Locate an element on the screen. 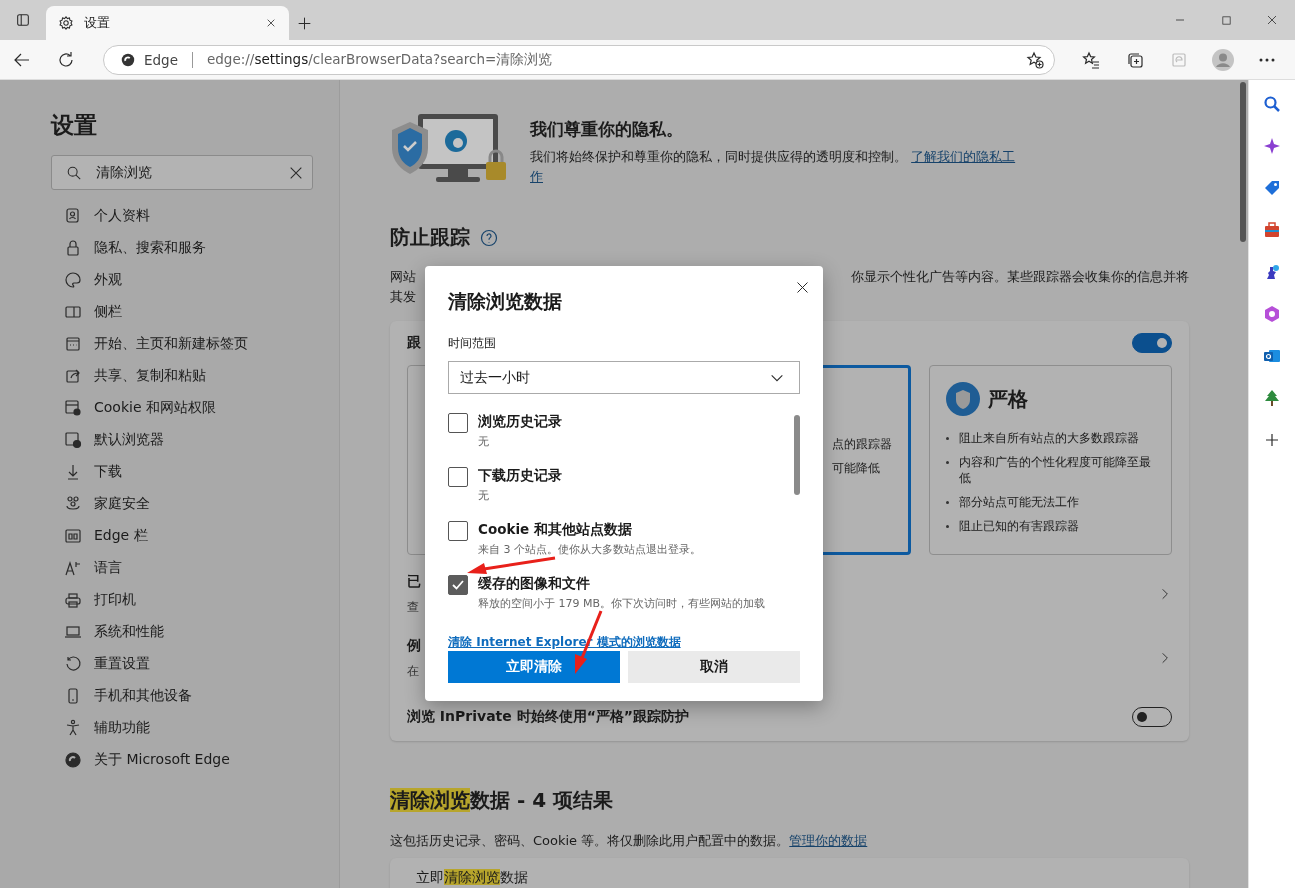  section-description: 这包括历史记录、密码、Cookie 等。将仅删除此用户配置中的数据。管理你的数据 is located at coordinates (629, 841).